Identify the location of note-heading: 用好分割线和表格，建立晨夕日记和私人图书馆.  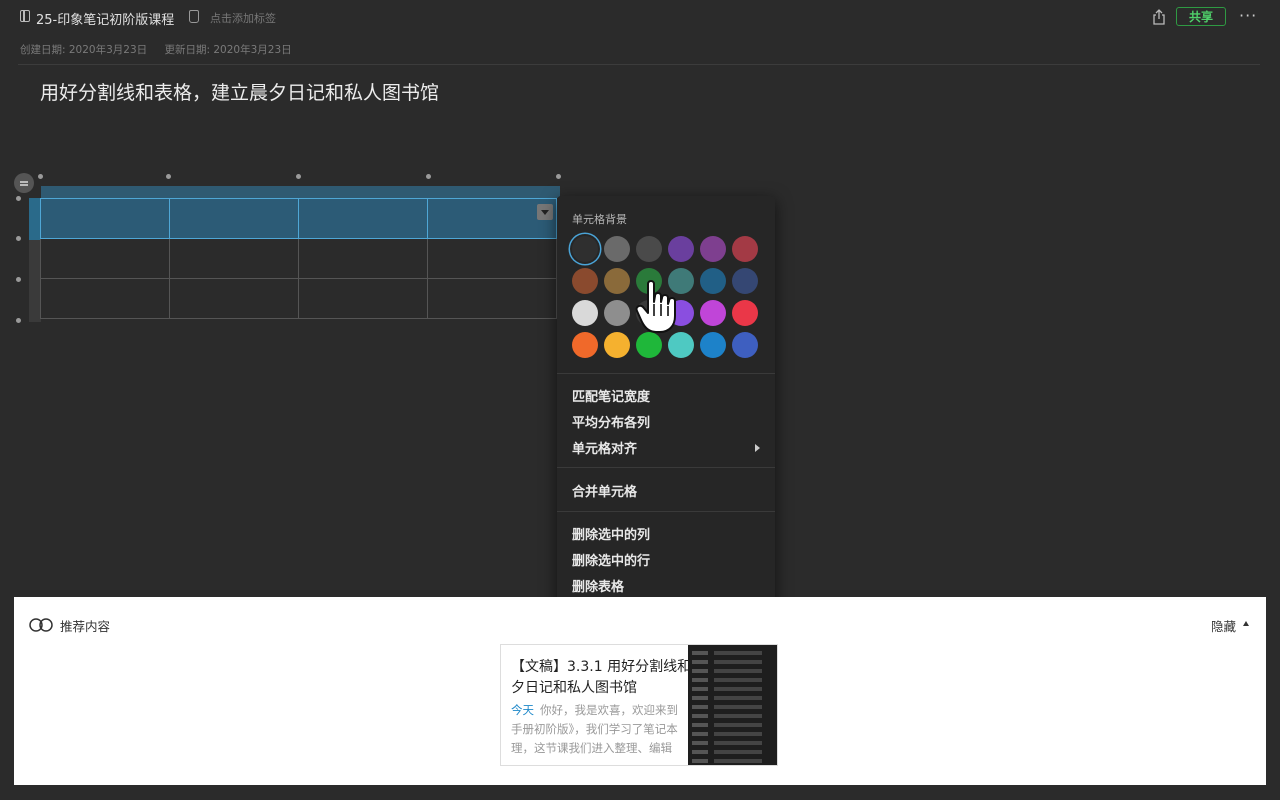
(239, 91).